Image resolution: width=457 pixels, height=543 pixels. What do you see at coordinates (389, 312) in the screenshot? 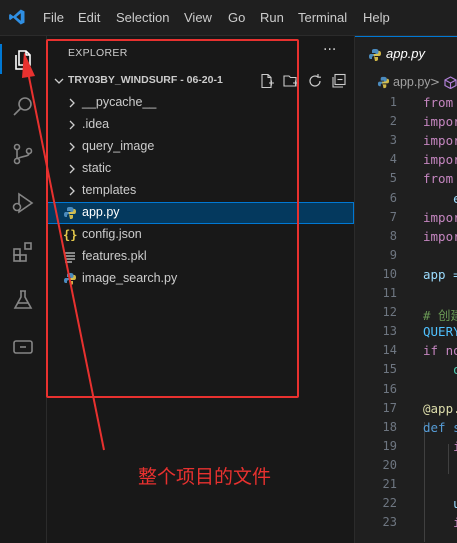
I see `line-number: 12` at bounding box center [389, 312].